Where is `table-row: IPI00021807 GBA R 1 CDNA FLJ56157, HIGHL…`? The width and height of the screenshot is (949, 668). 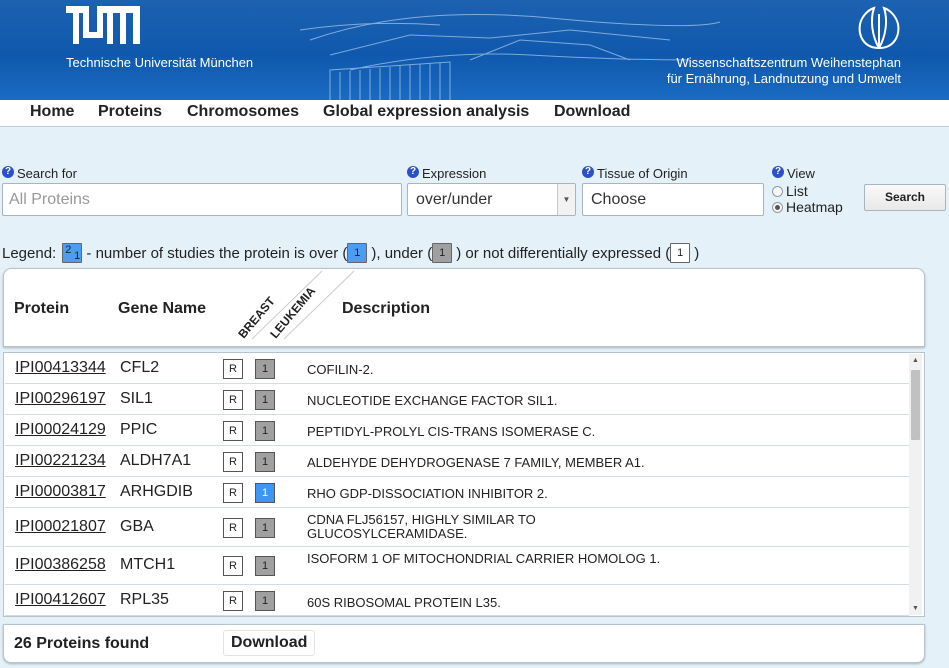
table-row: IPI00021807 GBA R 1 CDNA FLJ56157, HIGHL… is located at coordinates (457, 527).